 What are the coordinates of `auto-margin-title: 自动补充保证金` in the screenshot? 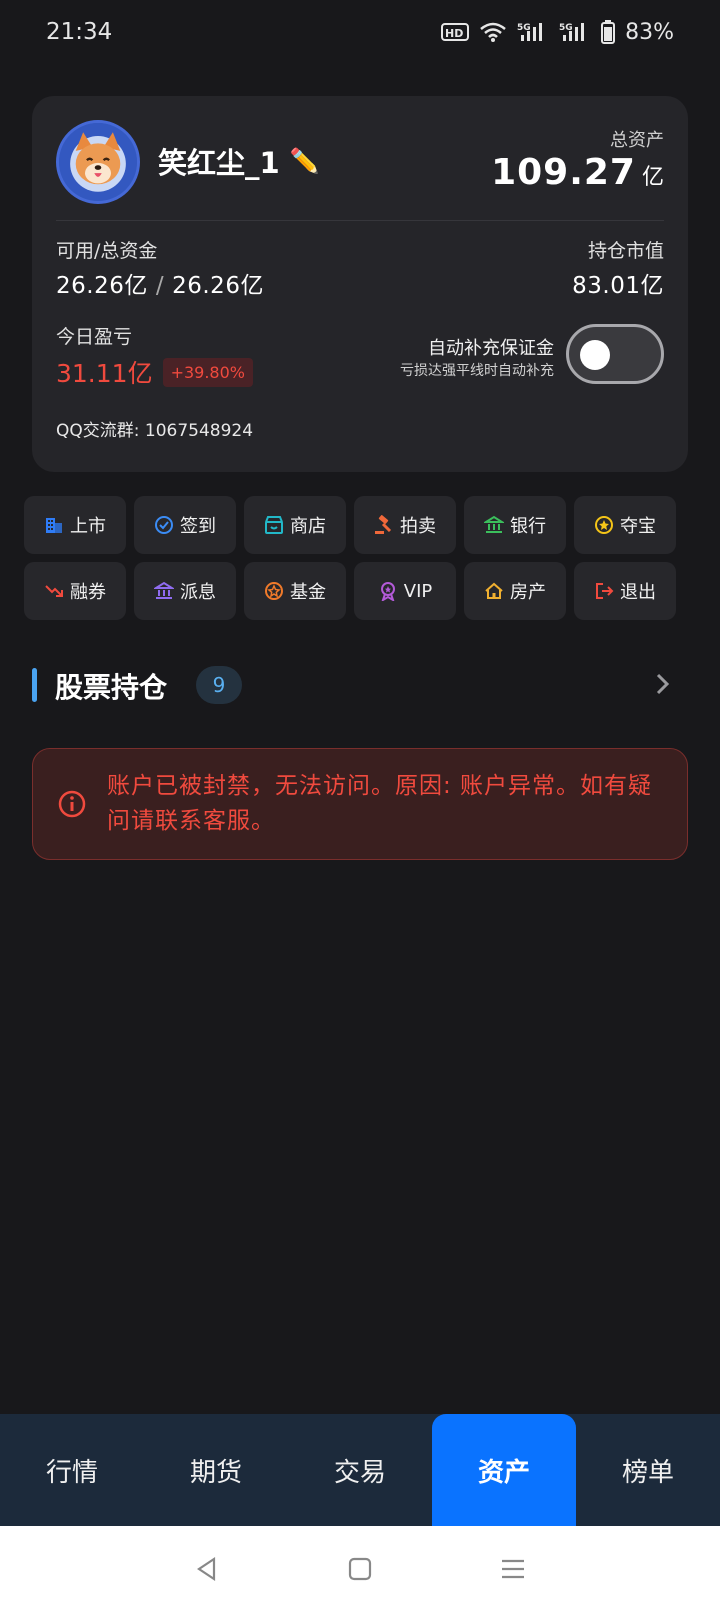 It's located at (491, 348).